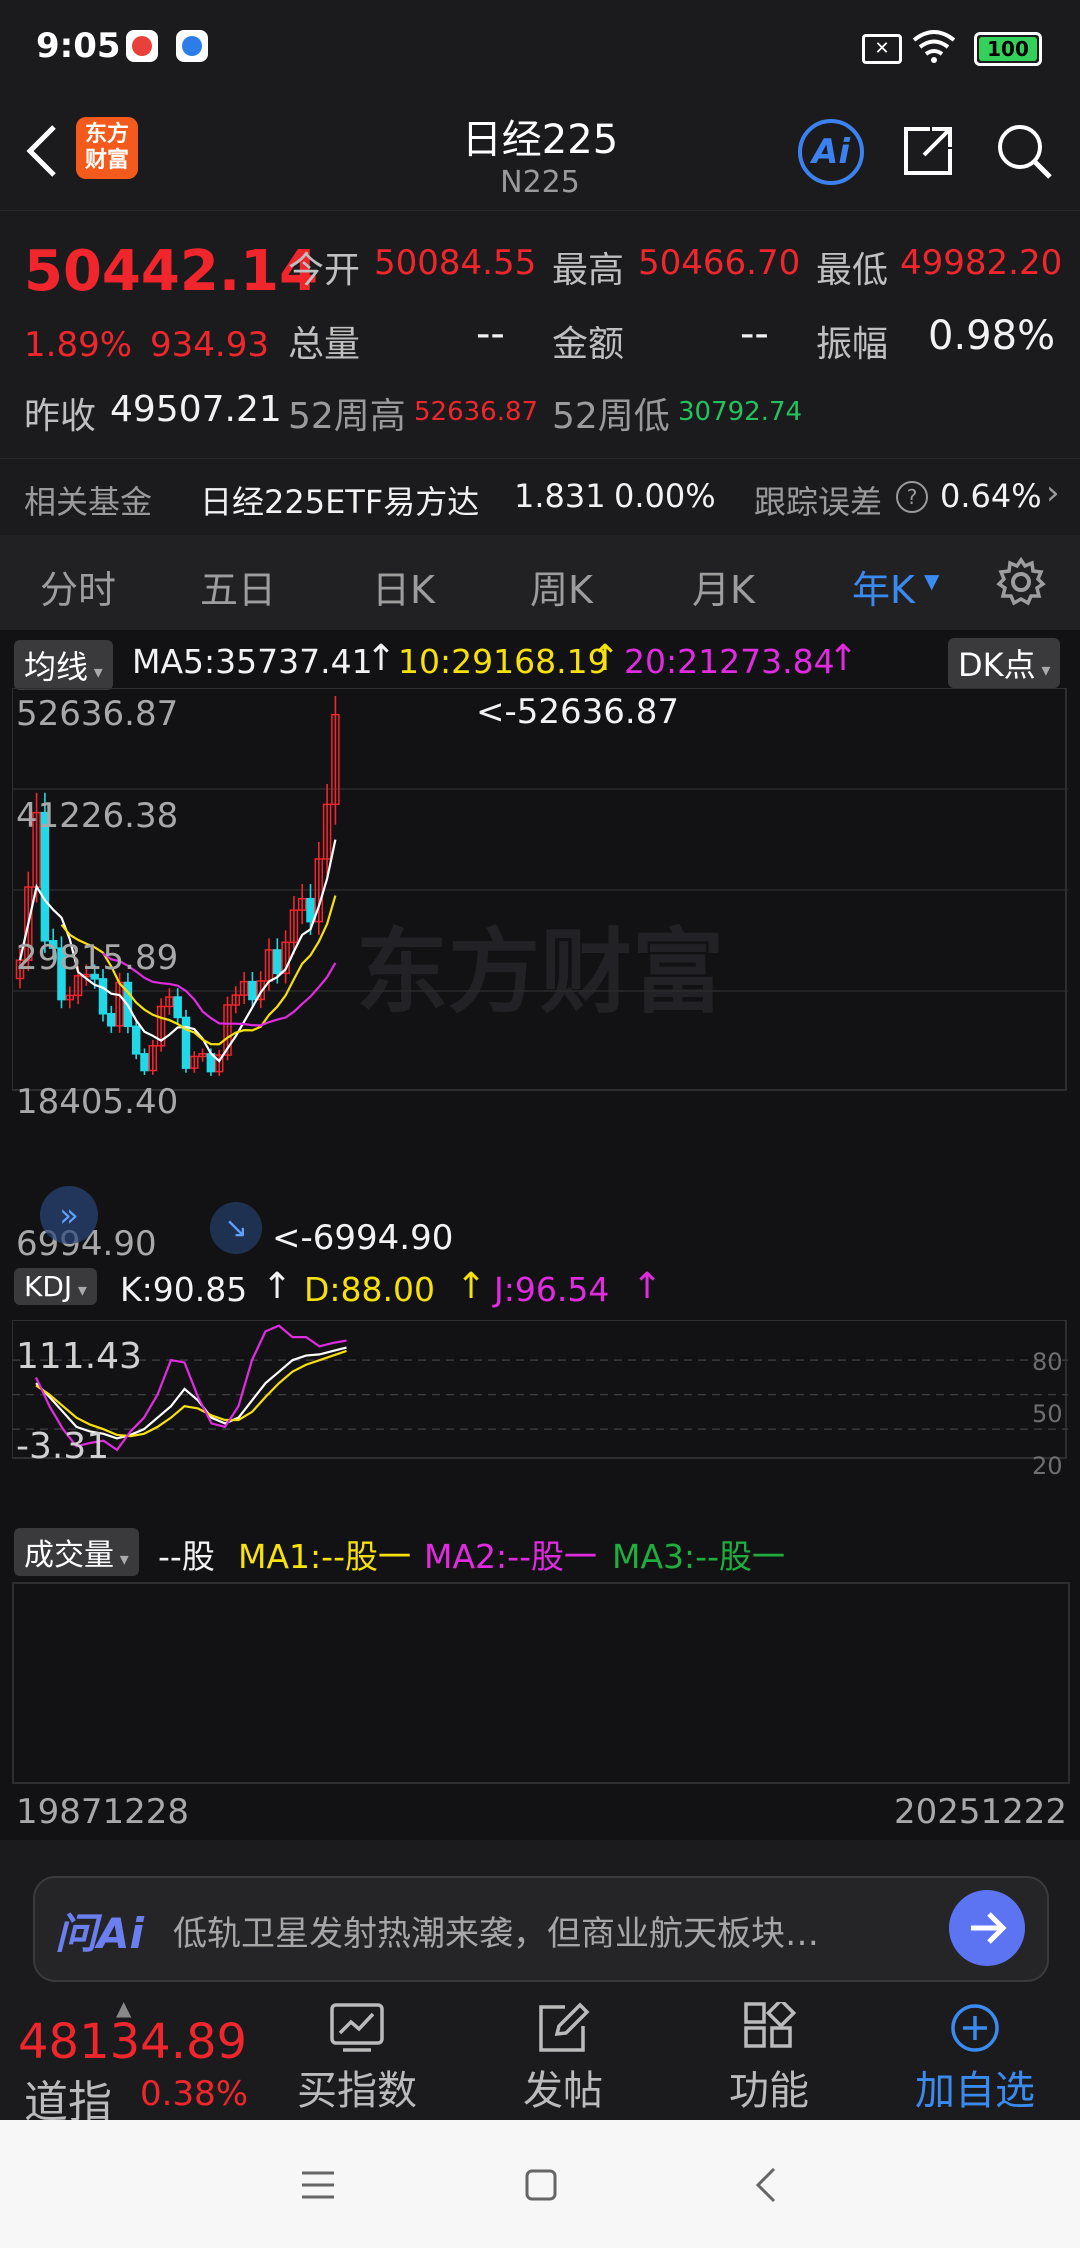 The image size is (1080, 2248). I want to click on tracking-error-value: 0.64%, so click(991, 496).